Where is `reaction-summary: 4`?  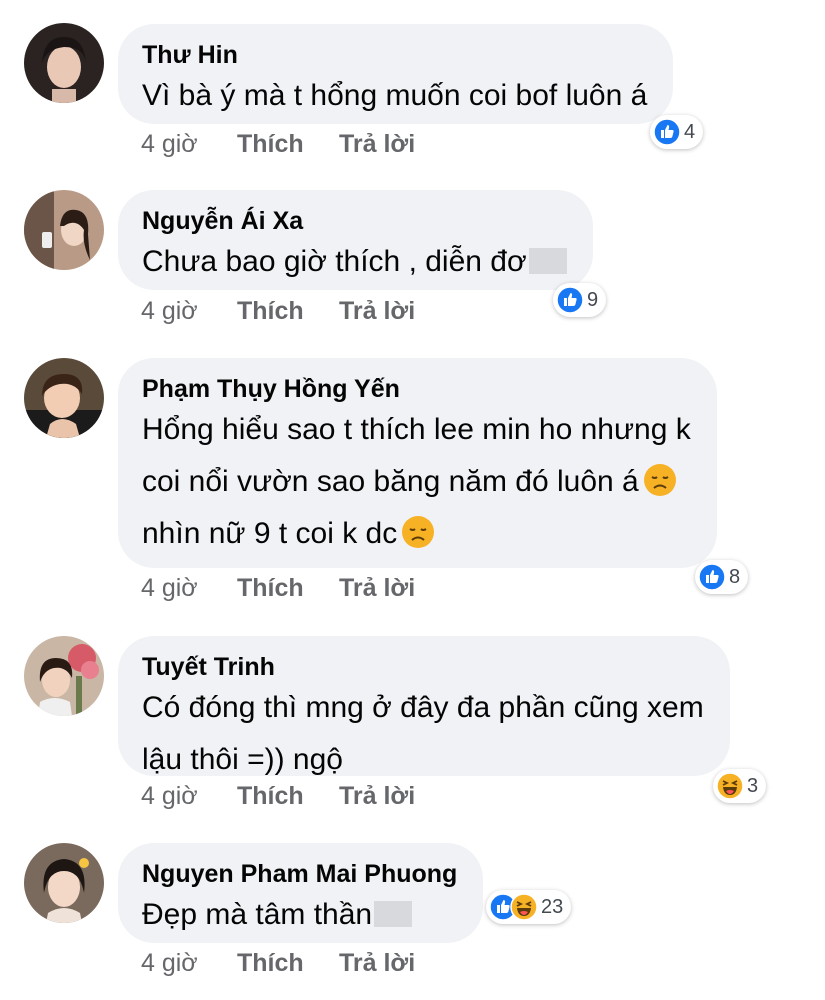
reaction-summary: 4 is located at coordinates (677, 132).